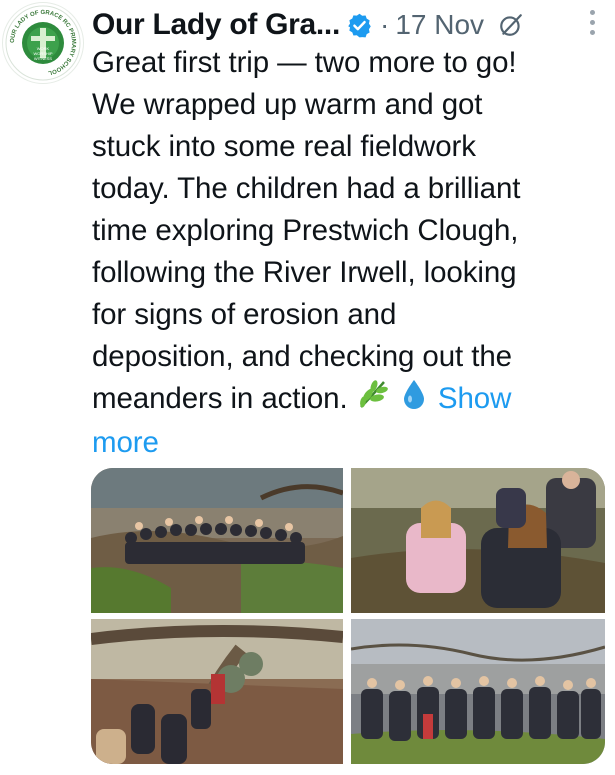  I want to click on show-more-link-cont: more, so click(347, 443).